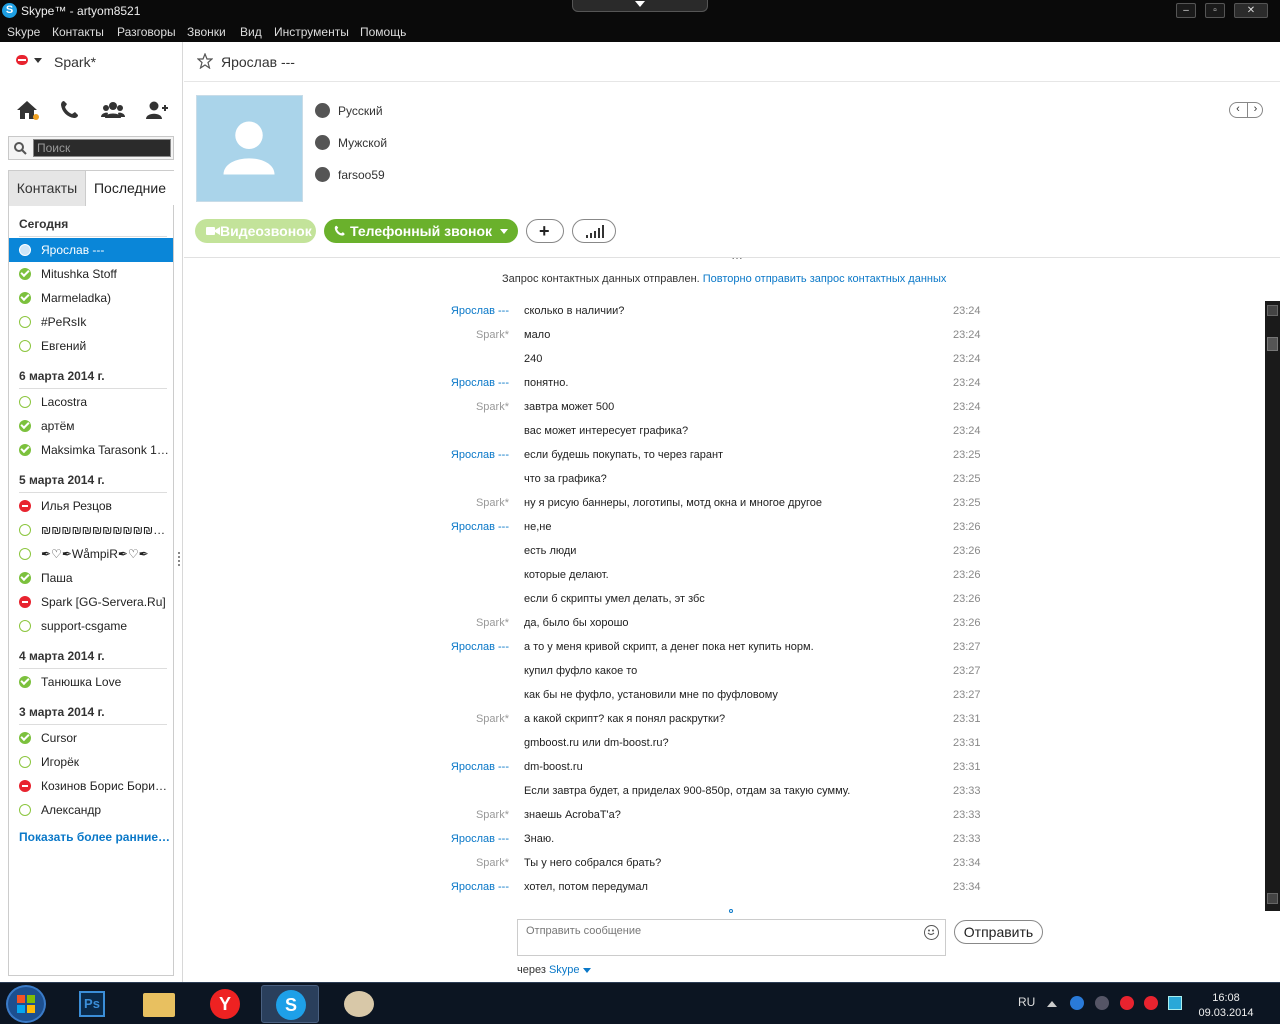 Image resolution: width=1280 pixels, height=1024 pixels. Describe the element at coordinates (1272, 344) in the screenshot. I see `scroll-thumb` at that location.